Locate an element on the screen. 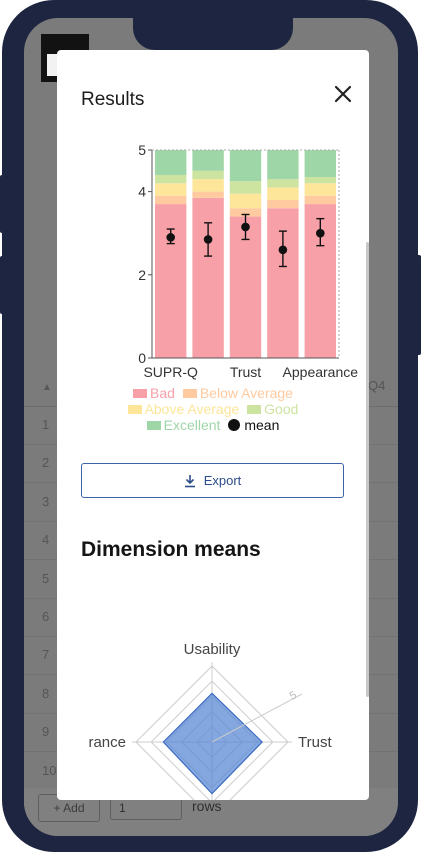 This screenshot has width=421, height=852. legend-swatch-above-average is located at coordinates (134, 409).